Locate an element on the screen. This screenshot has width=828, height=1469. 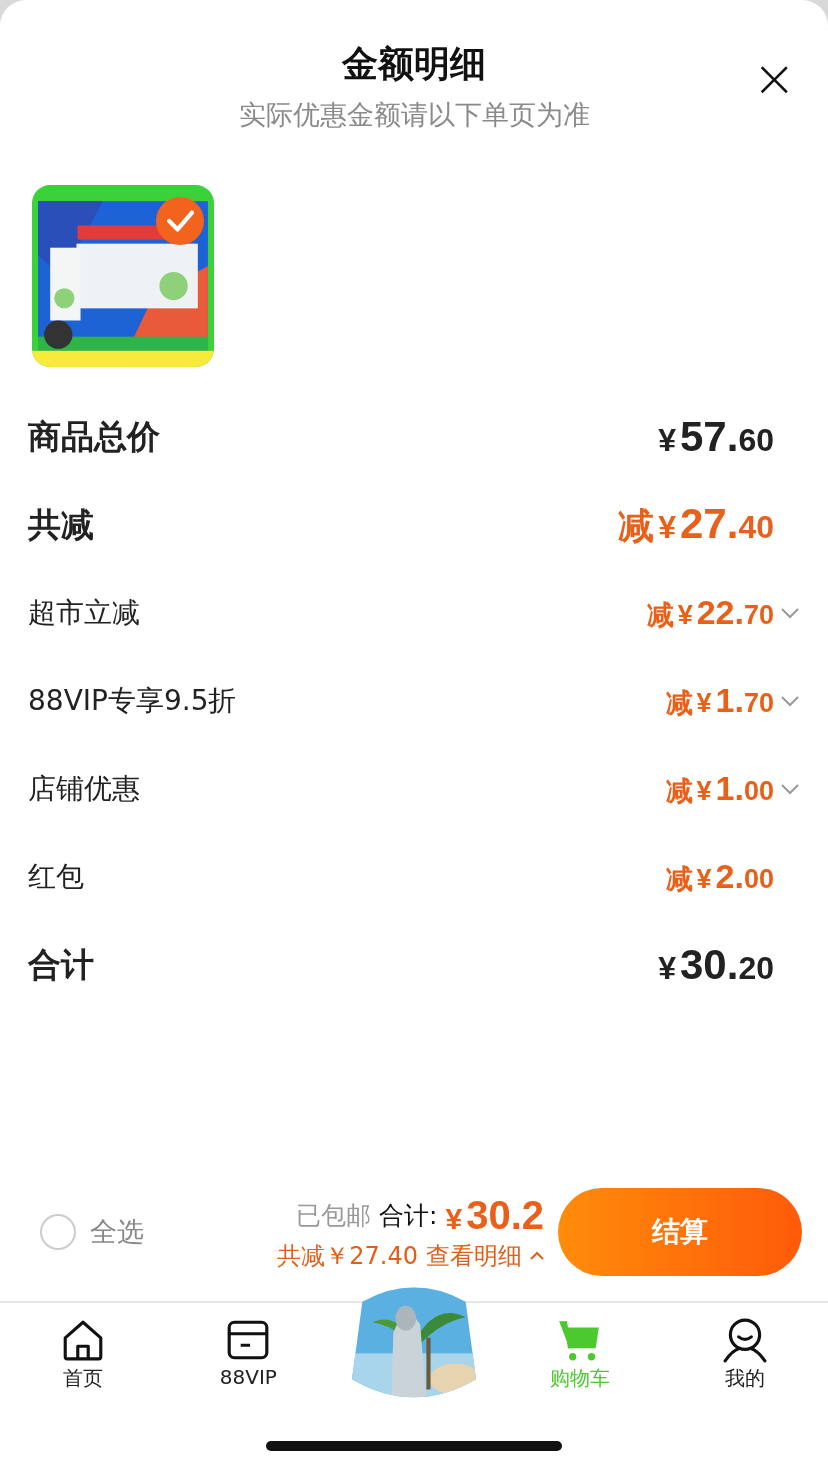
savings-text: 共减￥27.40 is located at coordinates (347, 1256).